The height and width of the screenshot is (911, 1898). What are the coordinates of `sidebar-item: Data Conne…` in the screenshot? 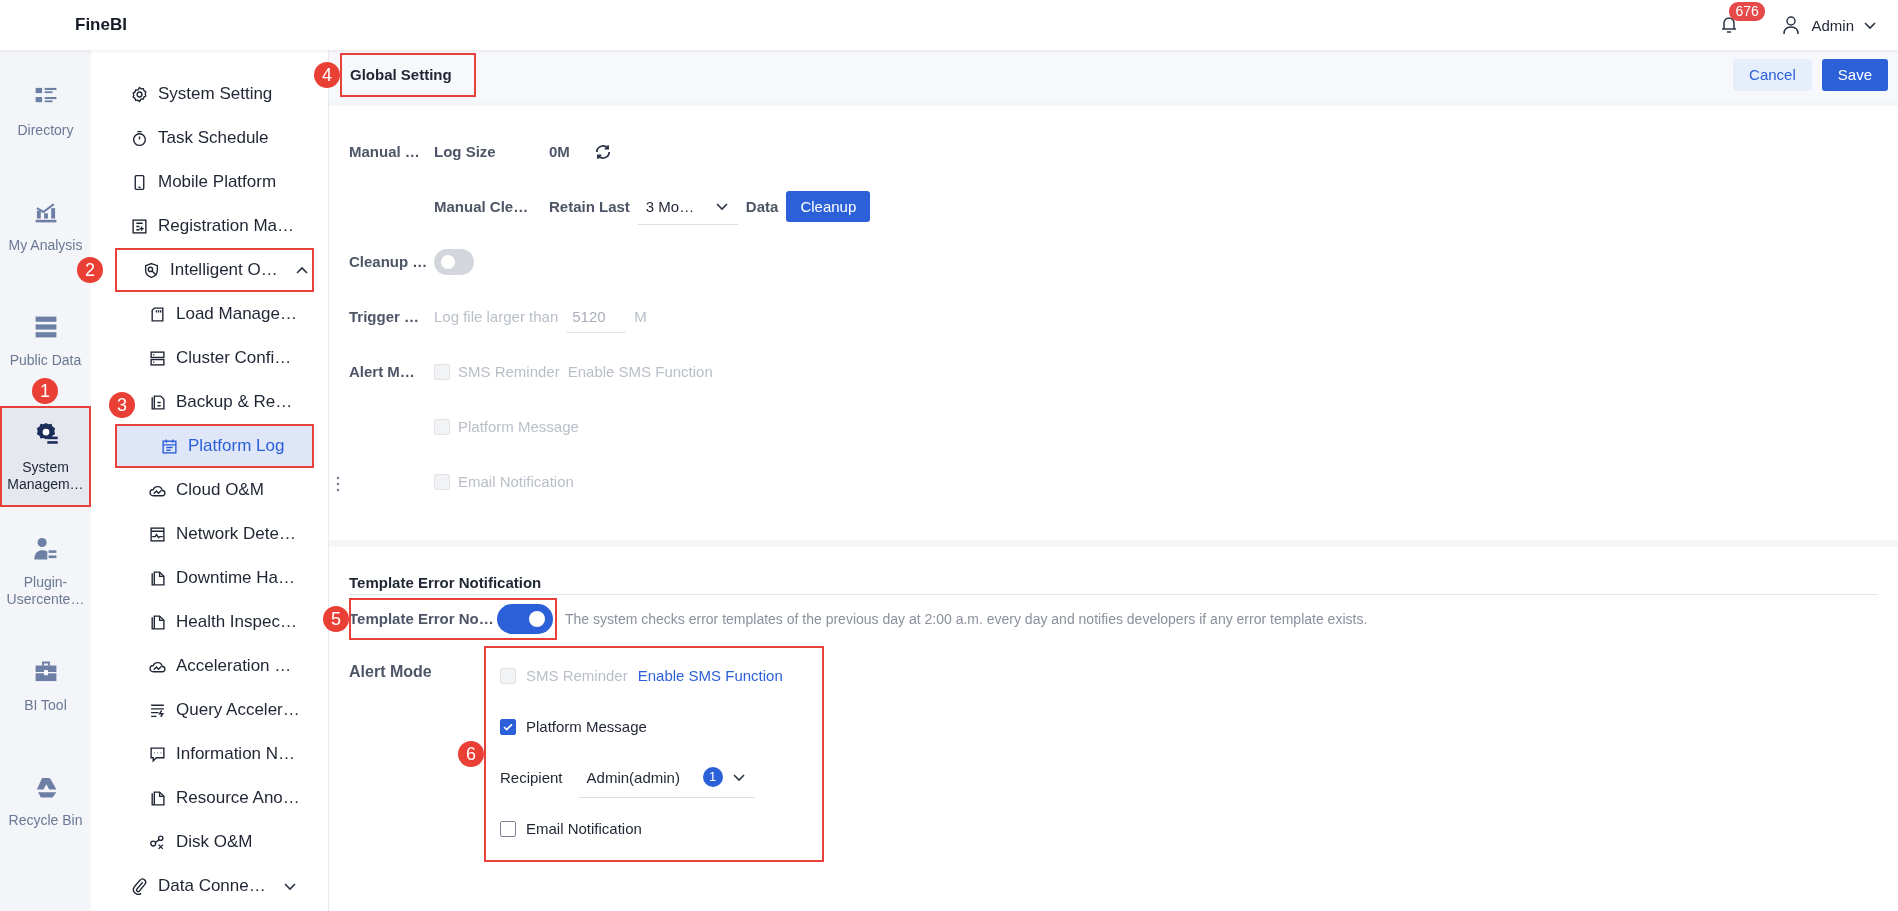 It's located at (219, 886).